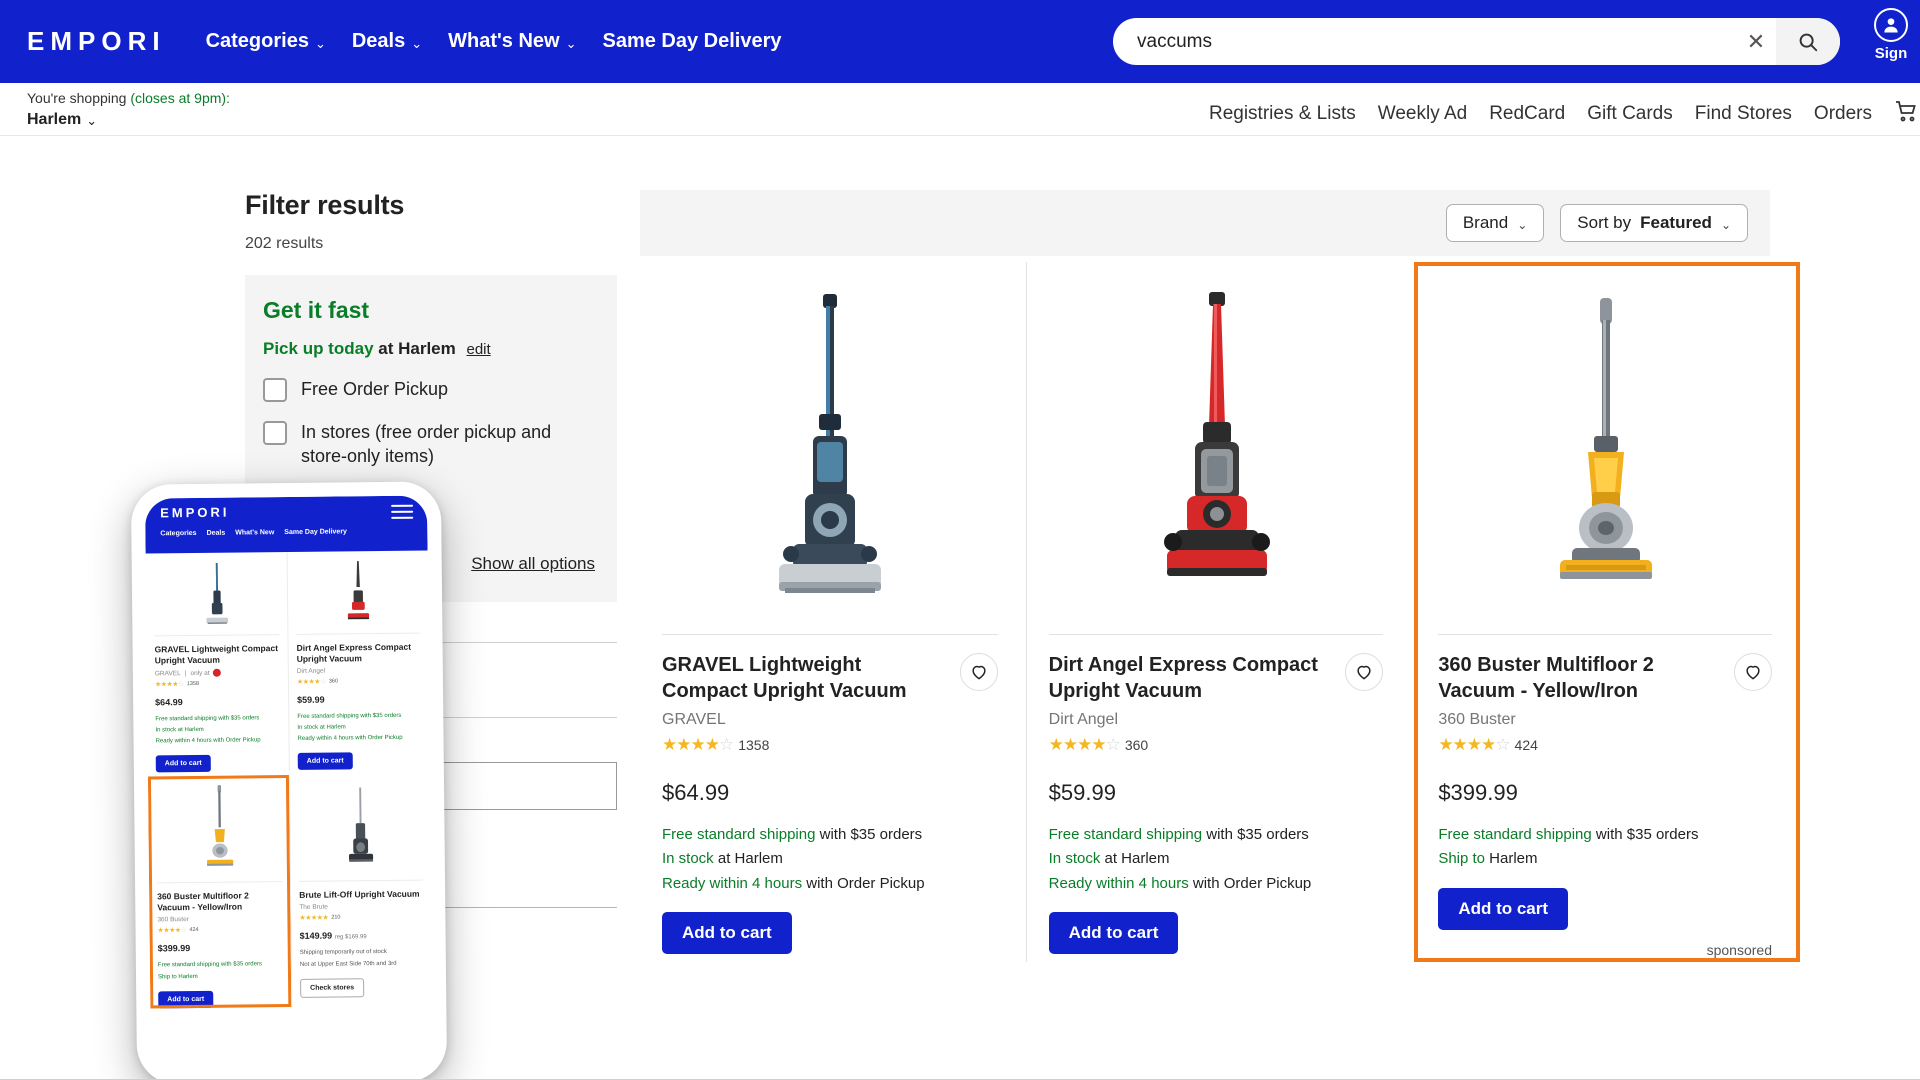 The image size is (1920, 1080). What do you see at coordinates (194, 513) in the screenshot?
I see `mobile-logo: EMPORI` at bounding box center [194, 513].